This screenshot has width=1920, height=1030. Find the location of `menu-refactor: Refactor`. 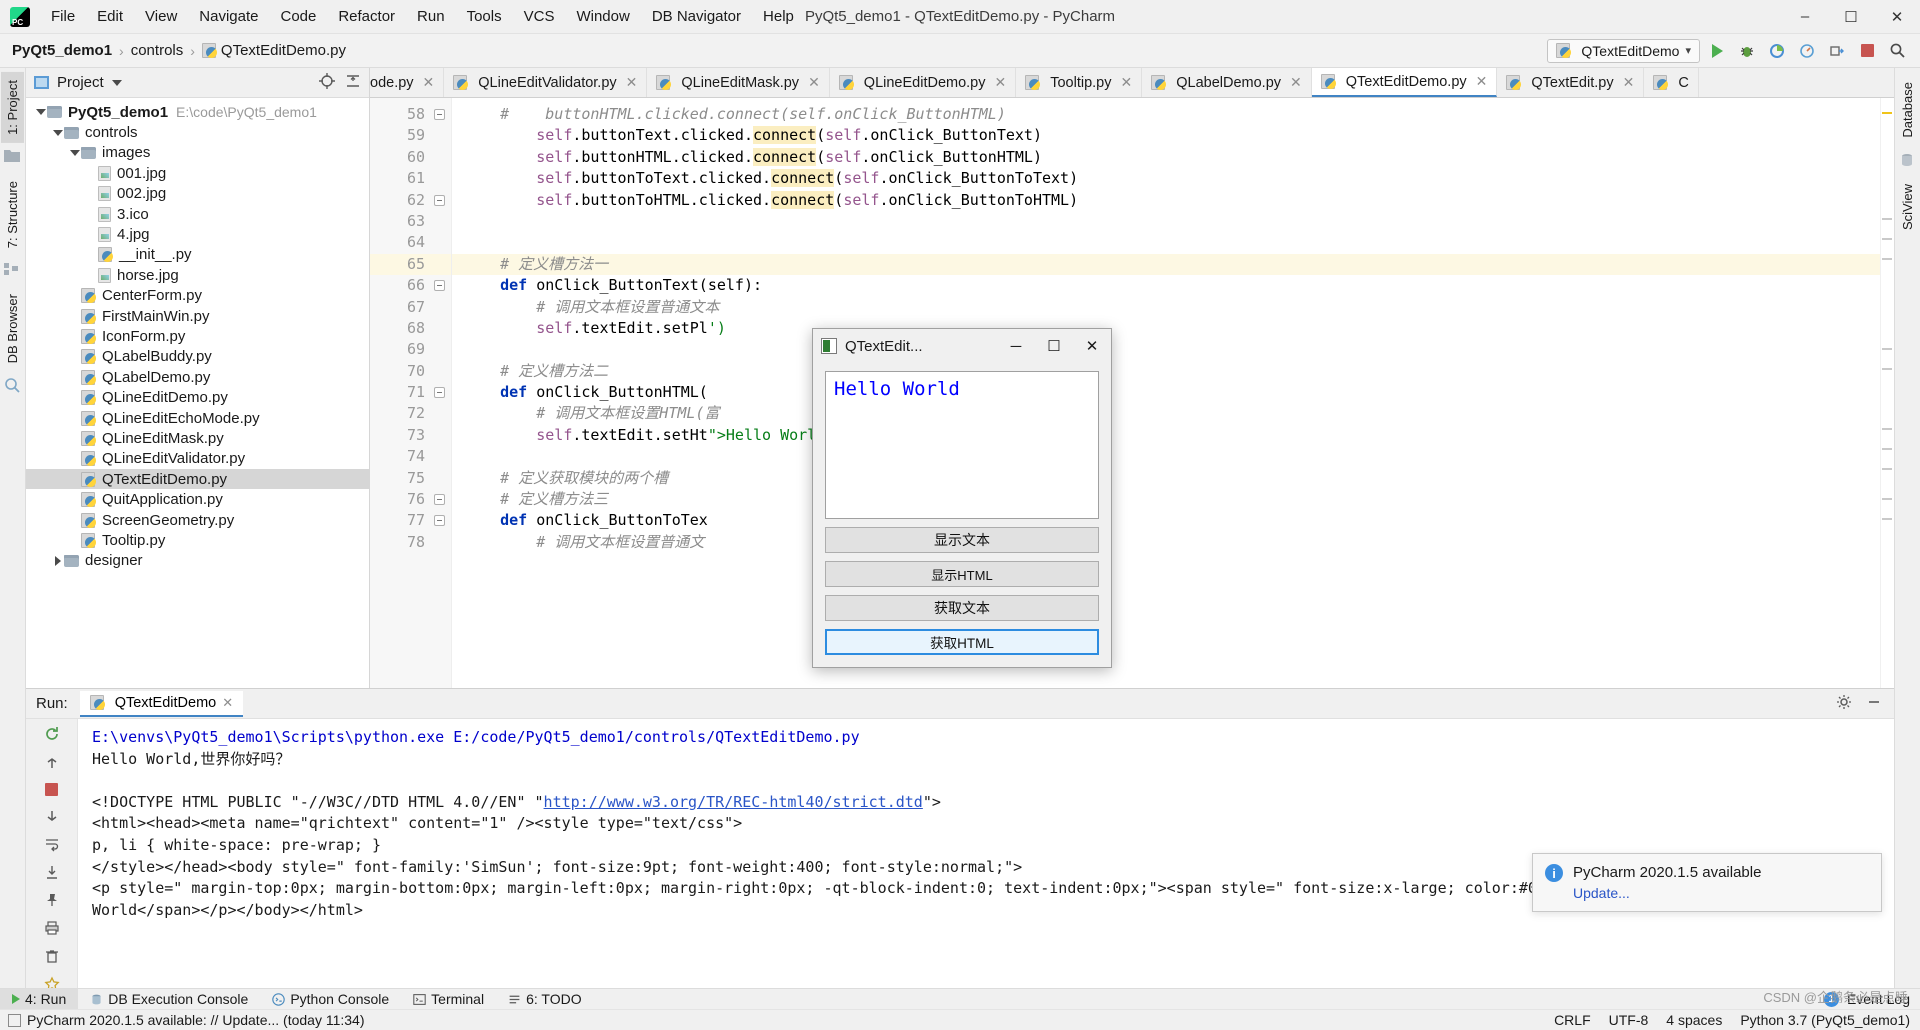

menu-refactor: Refactor is located at coordinates (366, 16).